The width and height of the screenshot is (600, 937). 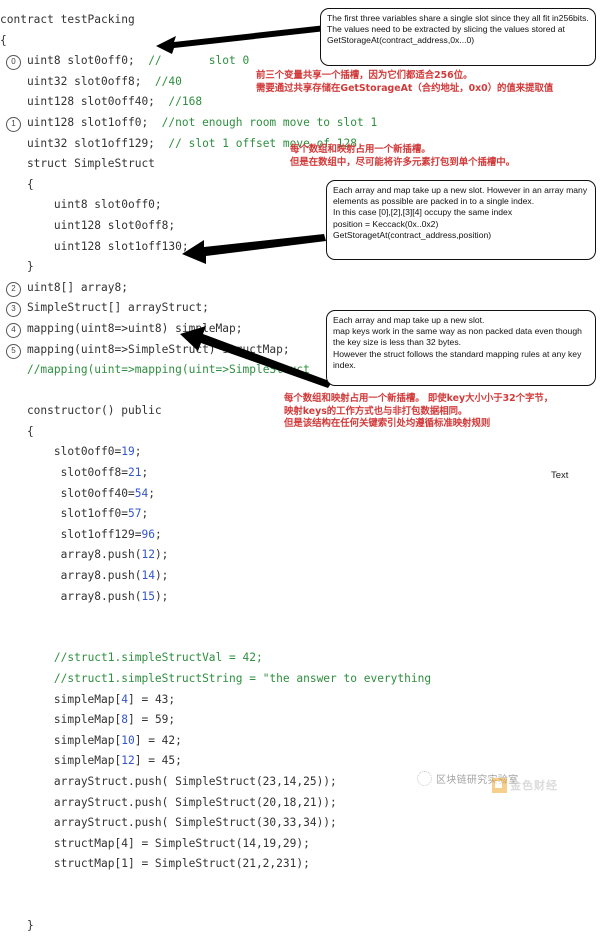 I want to click on code-line-text: slot0off40=54;, so click(x=77, y=493).